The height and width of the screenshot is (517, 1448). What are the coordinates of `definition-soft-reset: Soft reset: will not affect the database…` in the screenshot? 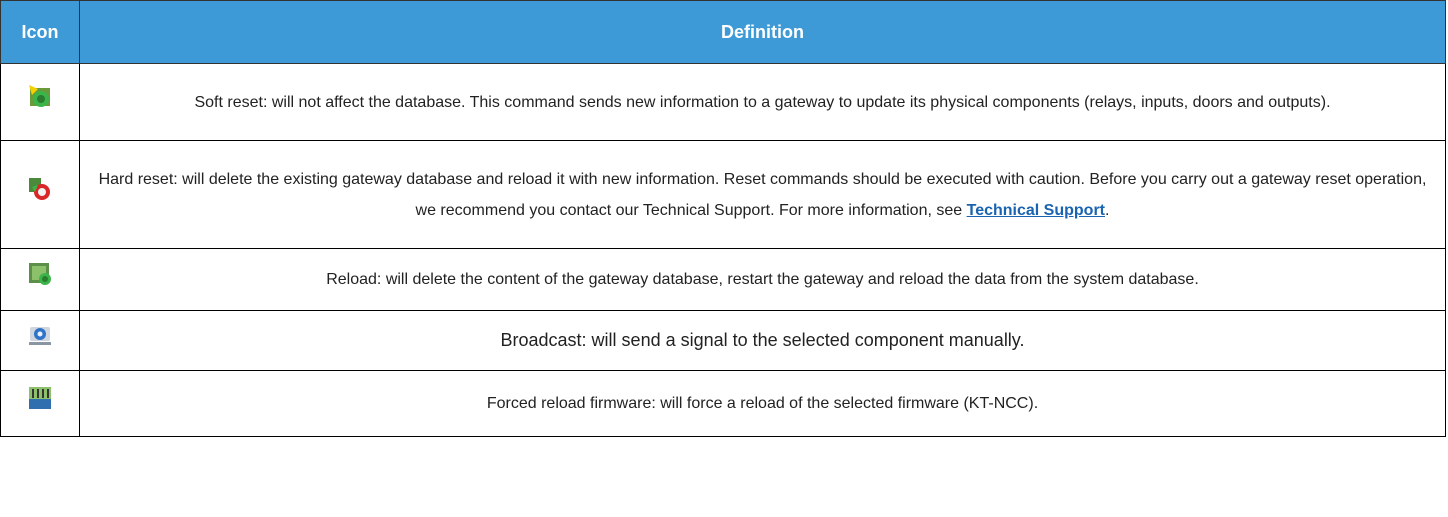 It's located at (762, 102).